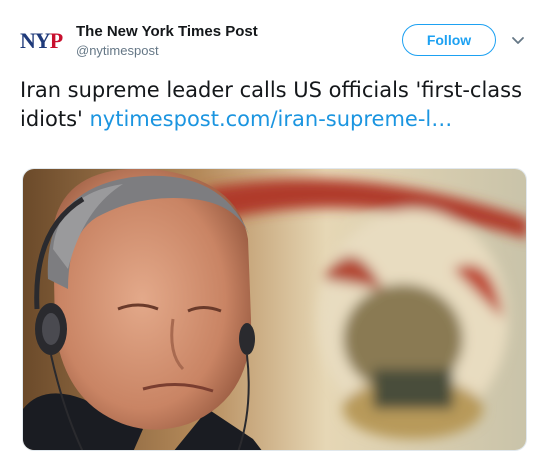 This screenshot has width=546, height=464. What do you see at coordinates (518, 40) in the screenshot?
I see `chevron-down-icon` at bounding box center [518, 40].